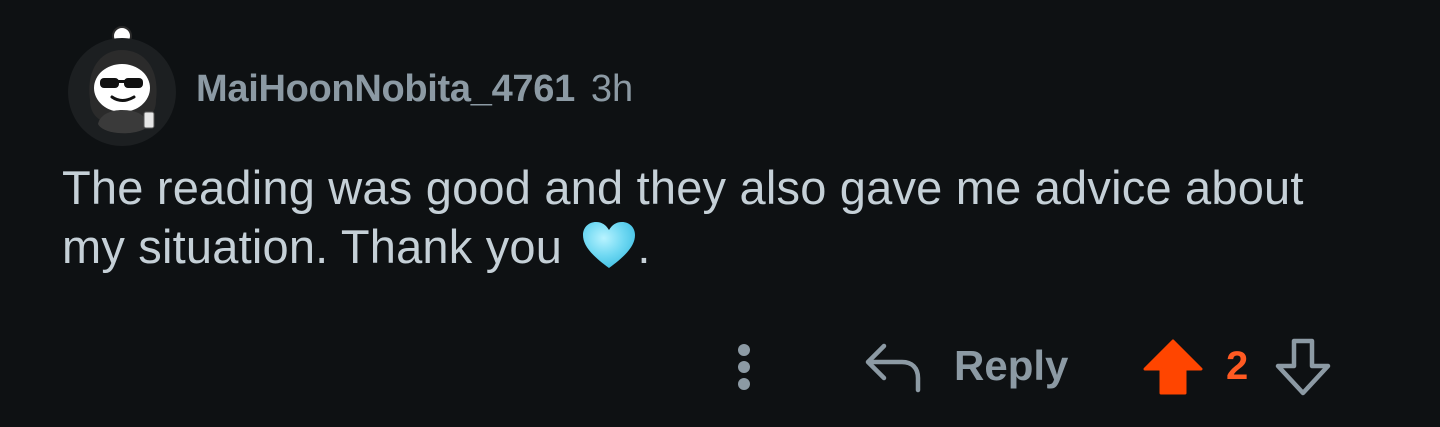 The image size is (1440, 427). I want to click on comment-header: MaiHoonNobita_4761 3h, so click(414, 89).